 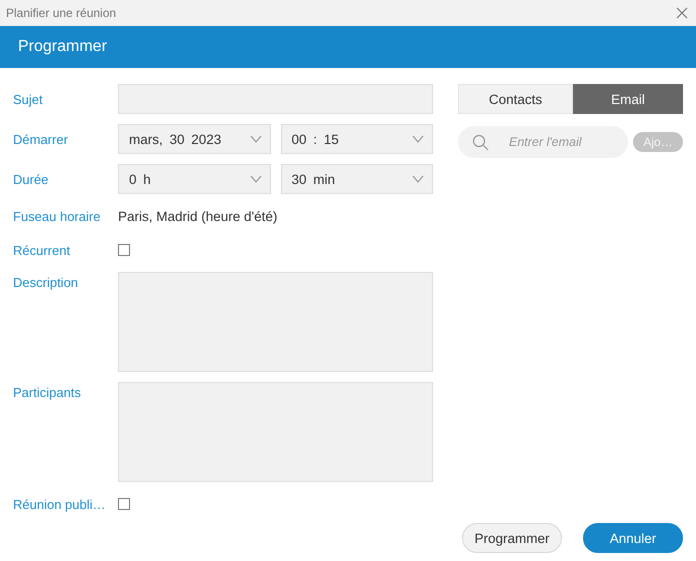 I want to click on close-icon, so click(x=682, y=13).